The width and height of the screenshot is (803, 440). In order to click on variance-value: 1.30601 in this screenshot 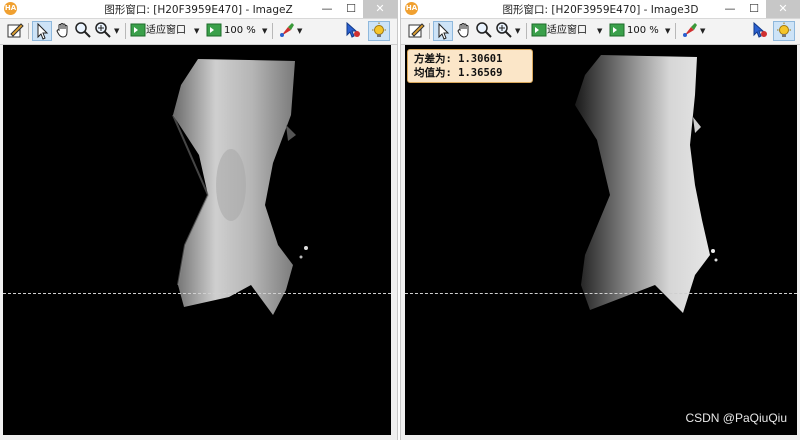, I will do `click(480, 59)`.